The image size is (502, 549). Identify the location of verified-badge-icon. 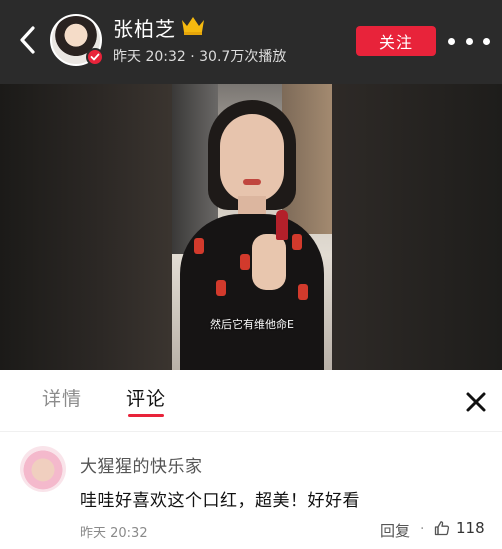
(95, 57).